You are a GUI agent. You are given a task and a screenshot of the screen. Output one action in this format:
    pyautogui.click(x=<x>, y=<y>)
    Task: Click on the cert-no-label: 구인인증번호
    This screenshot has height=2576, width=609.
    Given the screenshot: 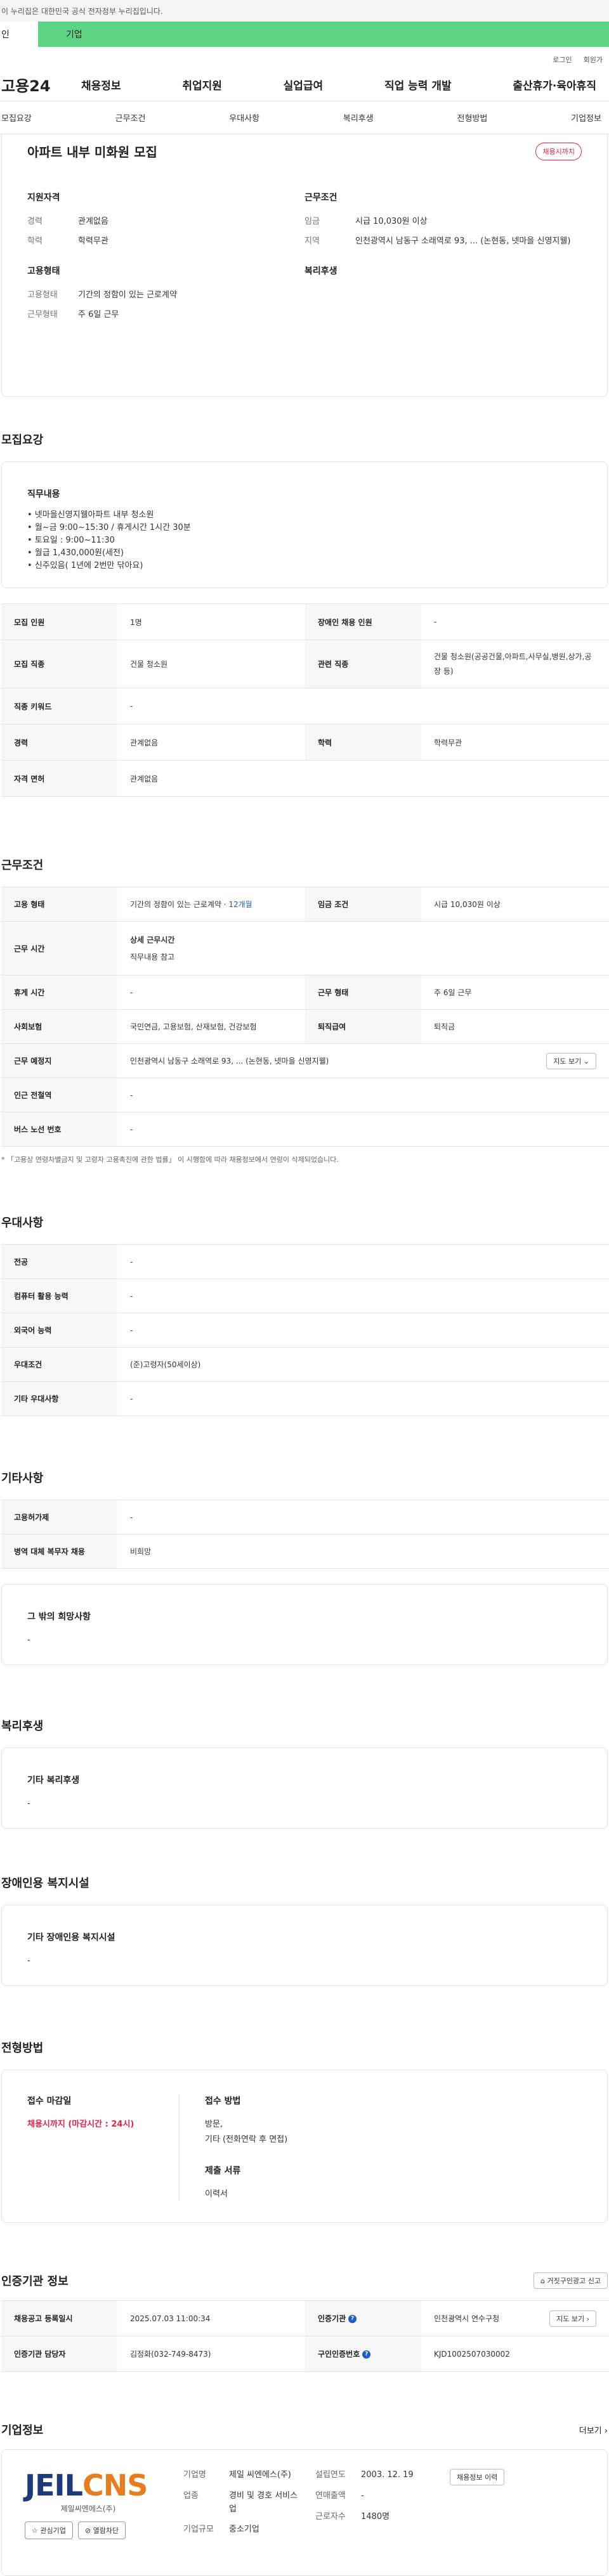 What is the action you would take?
    pyautogui.click(x=339, y=2354)
    